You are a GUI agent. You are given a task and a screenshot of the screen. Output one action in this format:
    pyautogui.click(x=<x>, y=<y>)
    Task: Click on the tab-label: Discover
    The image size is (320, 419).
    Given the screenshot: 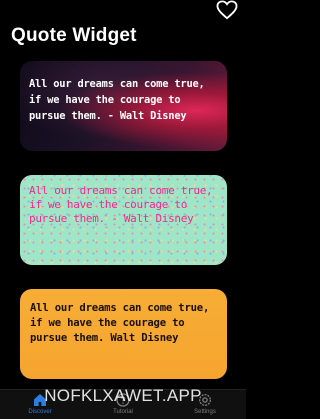 What is the action you would take?
    pyautogui.click(x=40, y=412)
    